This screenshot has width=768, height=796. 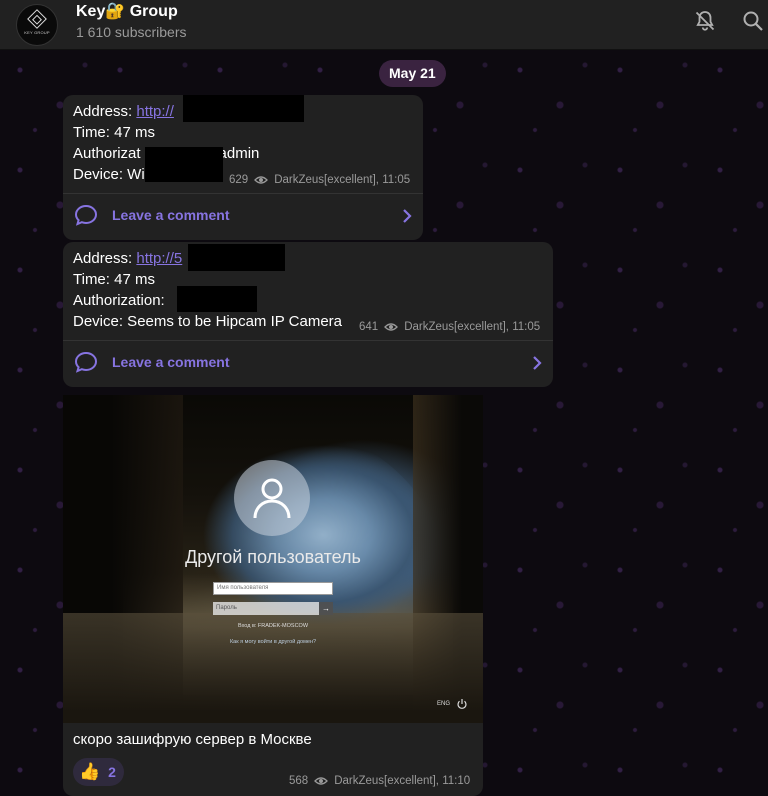 I want to click on channel-title-block: Key🔐 Group 1 610 subscribers, so click(x=131, y=21).